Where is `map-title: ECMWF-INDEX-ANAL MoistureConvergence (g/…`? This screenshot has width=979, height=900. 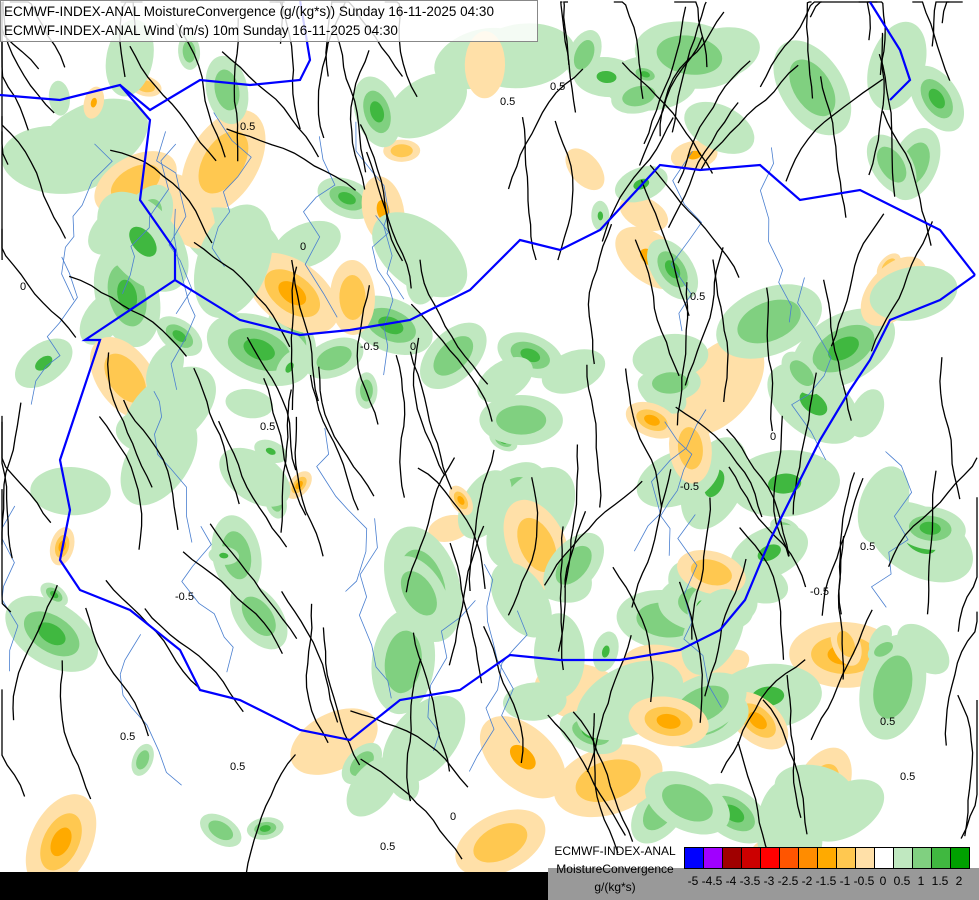
map-title: ECMWF-INDEX-ANAL MoistureConvergence (g/… is located at coordinates (269, 21).